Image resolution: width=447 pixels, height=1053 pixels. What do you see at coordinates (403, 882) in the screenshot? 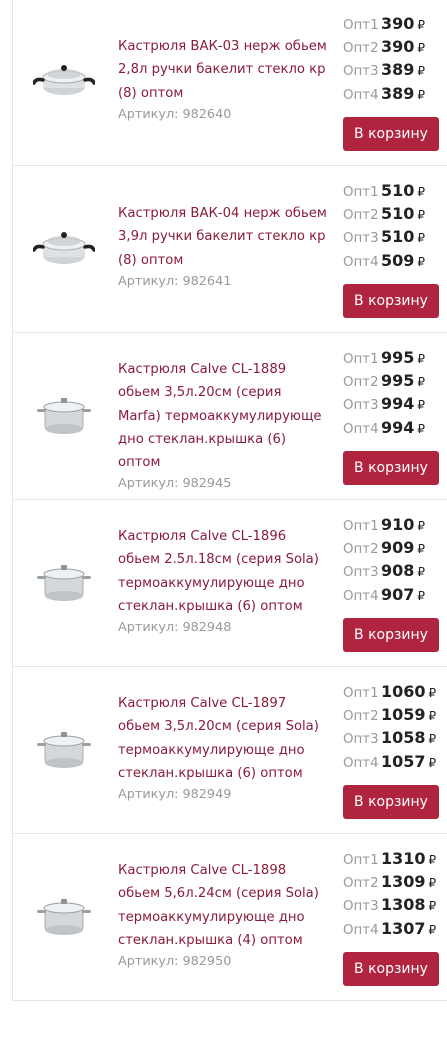
I see `price-value: 1309` at bounding box center [403, 882].